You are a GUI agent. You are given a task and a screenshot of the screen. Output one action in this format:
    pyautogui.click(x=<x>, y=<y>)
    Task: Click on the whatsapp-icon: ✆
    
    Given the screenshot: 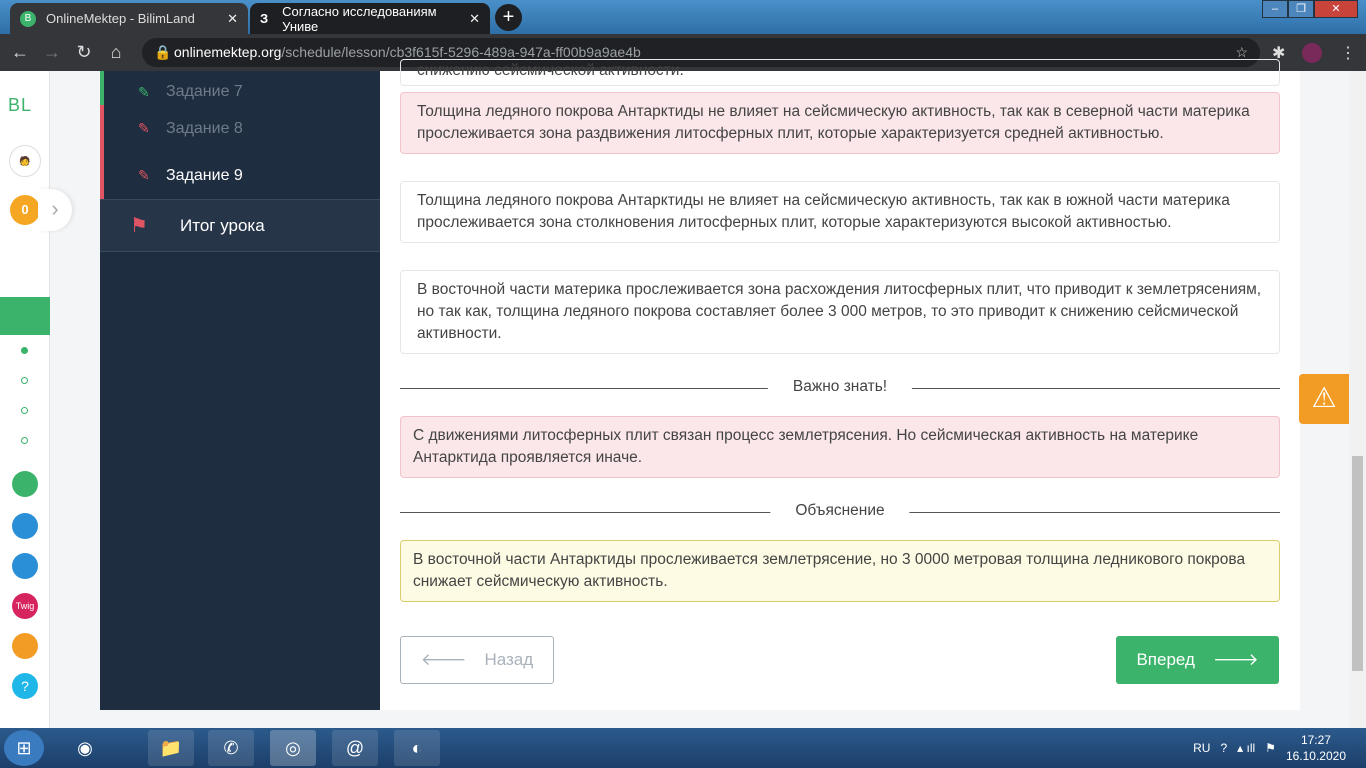 What is the action you would take?
    pyautogui.click(x=231, y=748)
    